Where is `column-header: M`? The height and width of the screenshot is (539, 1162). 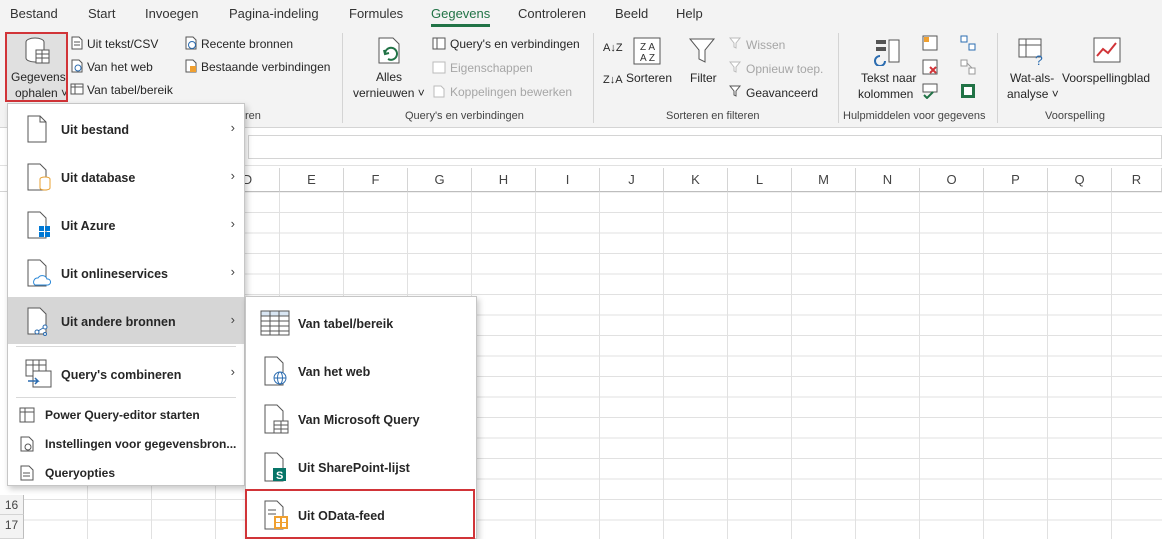 column-header: M is located at coordinates (824, 180).